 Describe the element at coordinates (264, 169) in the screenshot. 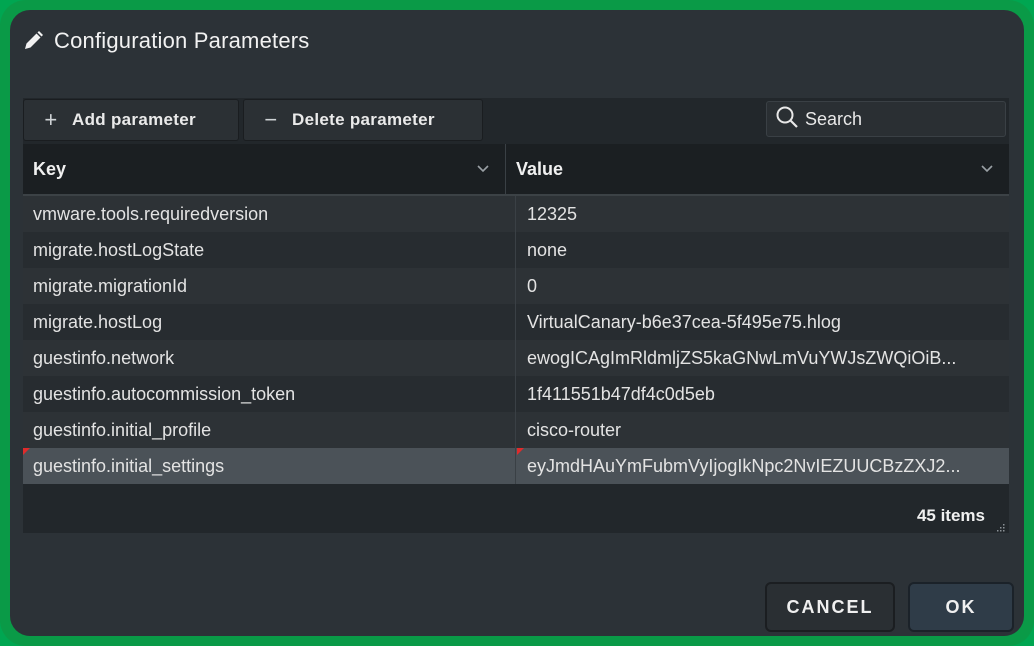

I see `column-header-key: Key` at that location.